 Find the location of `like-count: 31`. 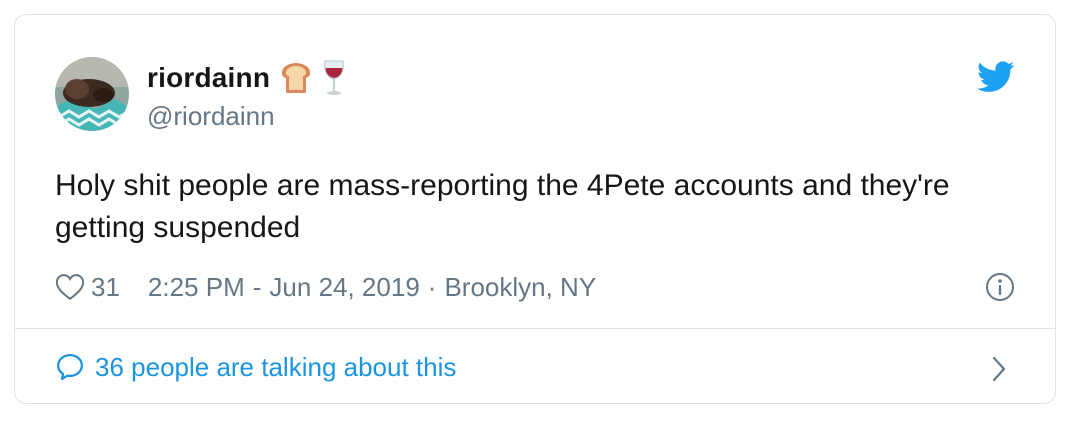

like-count: 31 is located at coordinates (105, 287).